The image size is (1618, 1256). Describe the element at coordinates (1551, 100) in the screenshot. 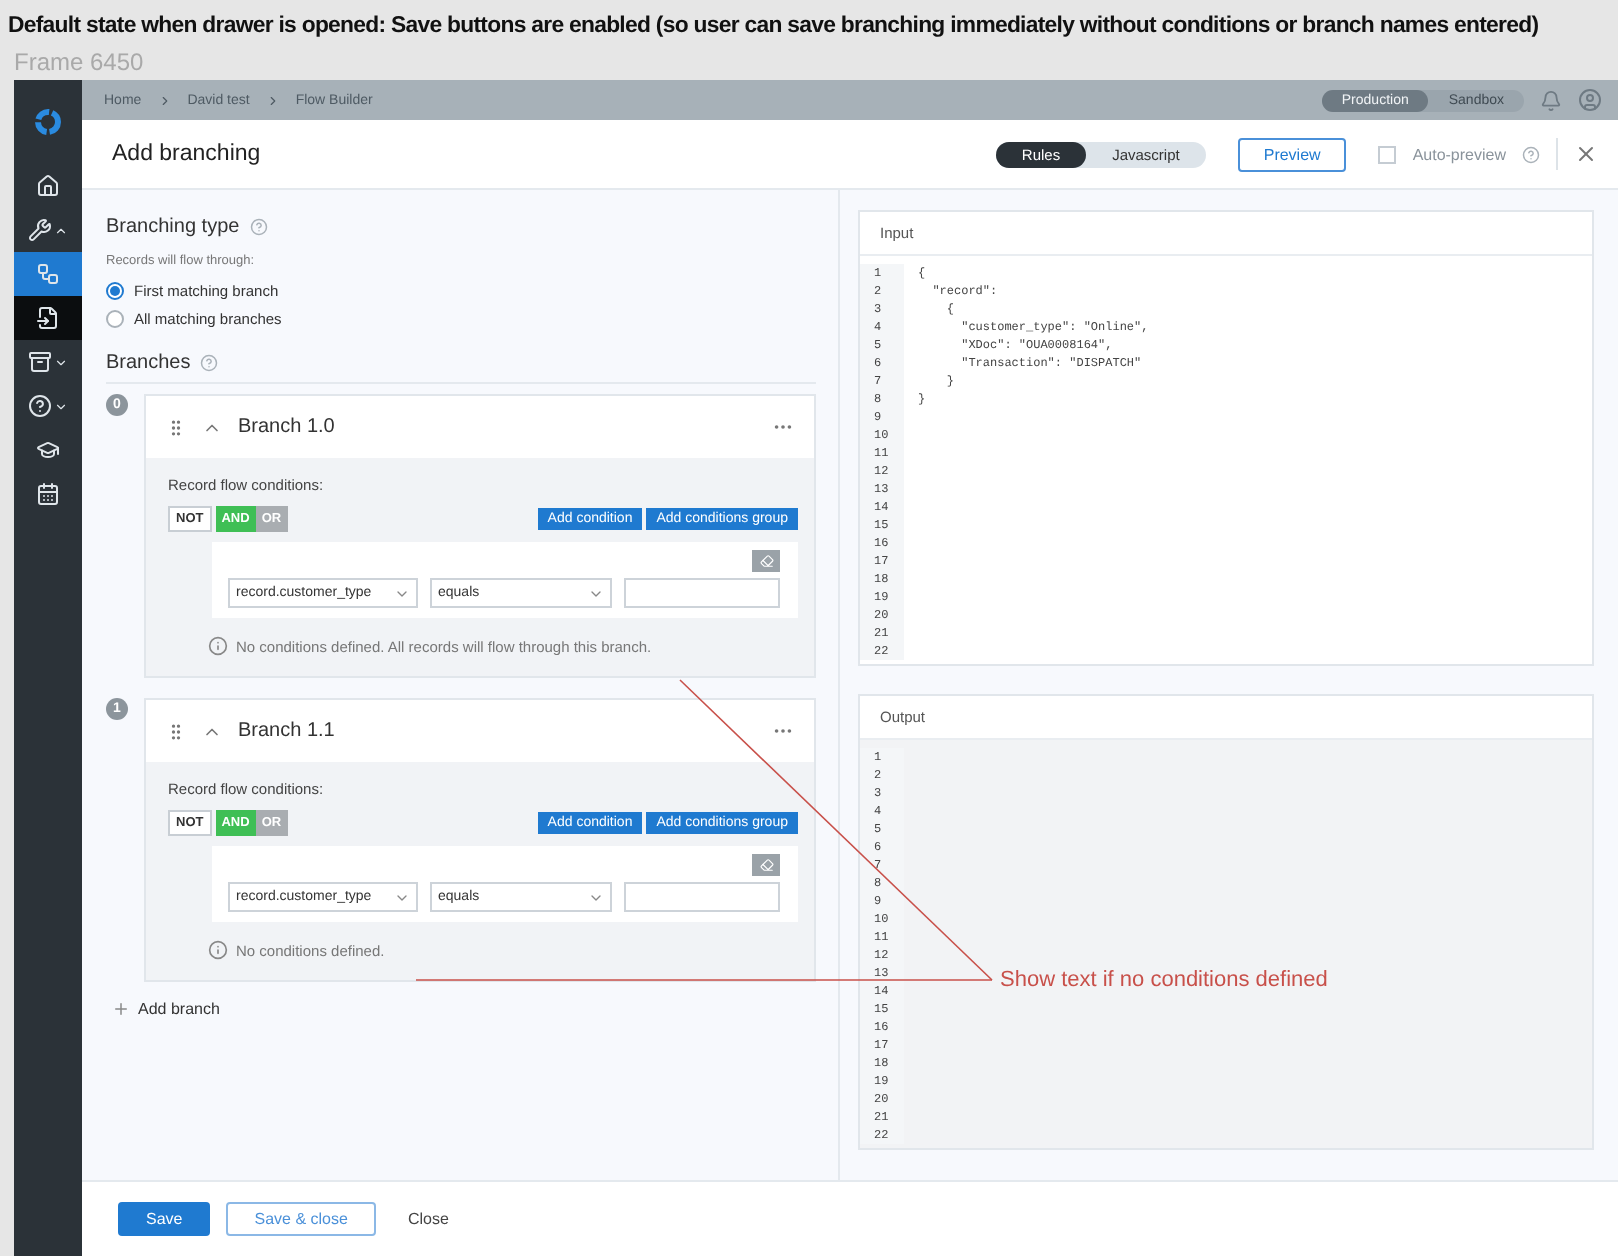

I see `bell-icon` at that location.